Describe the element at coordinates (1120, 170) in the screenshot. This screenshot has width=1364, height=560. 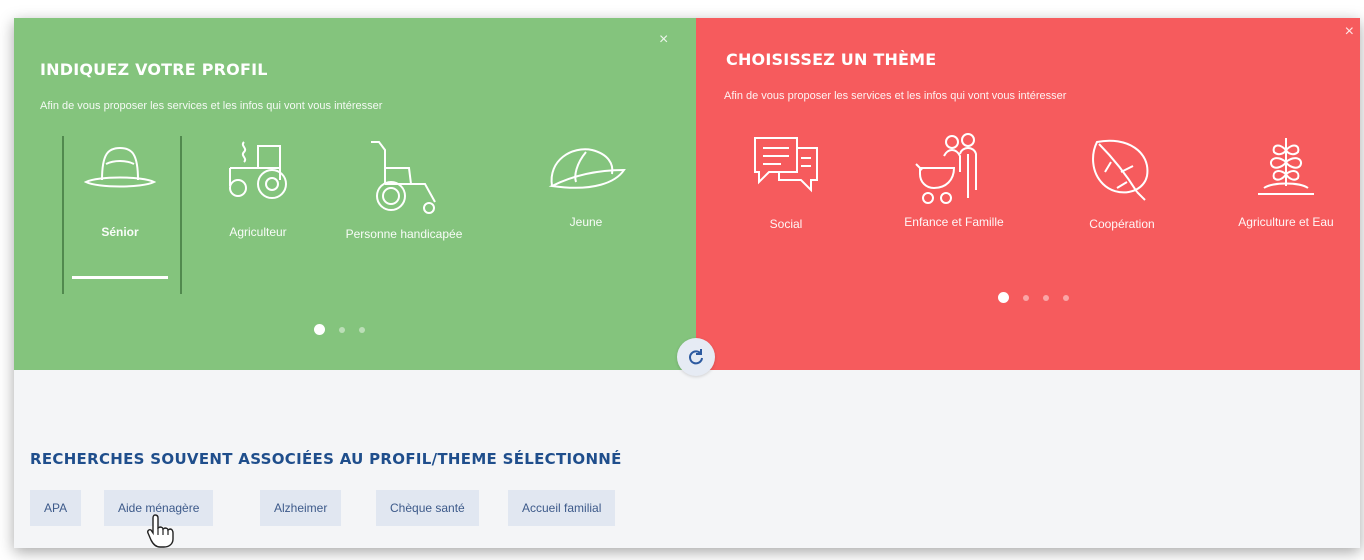
I see `leaf-icon` at that location.